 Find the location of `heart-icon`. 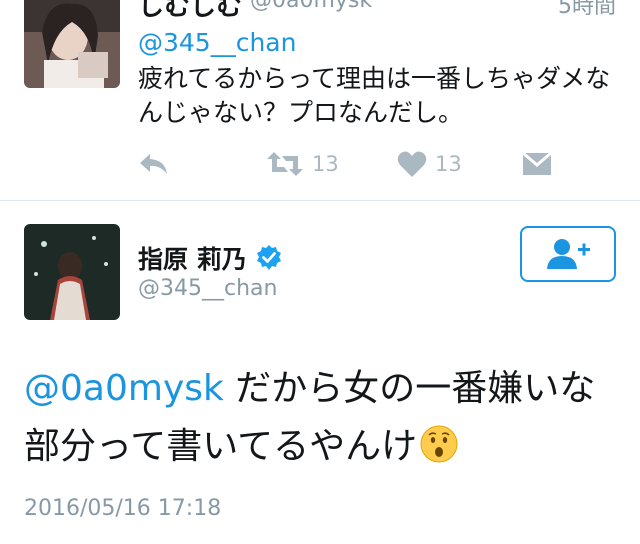

heart-icon is located at coordinates (412, 164).